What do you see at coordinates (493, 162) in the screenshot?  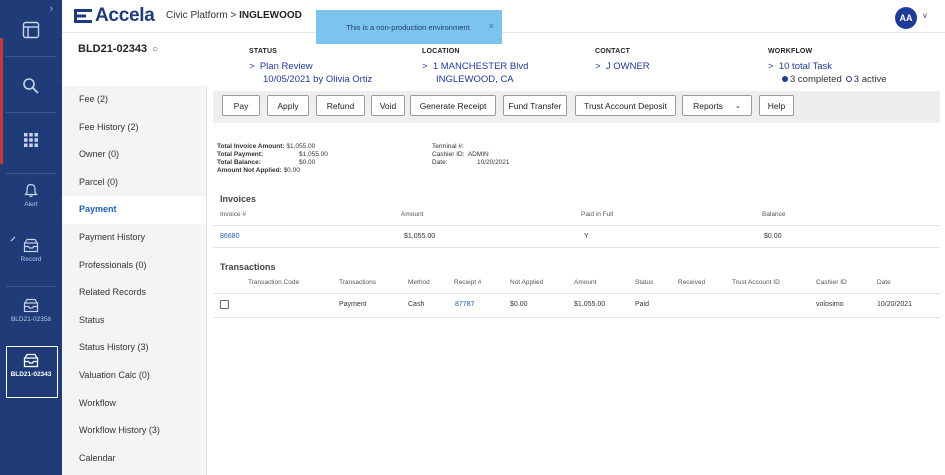 I see `date-value: 10/20/2021` at bounding box center [493, 162].